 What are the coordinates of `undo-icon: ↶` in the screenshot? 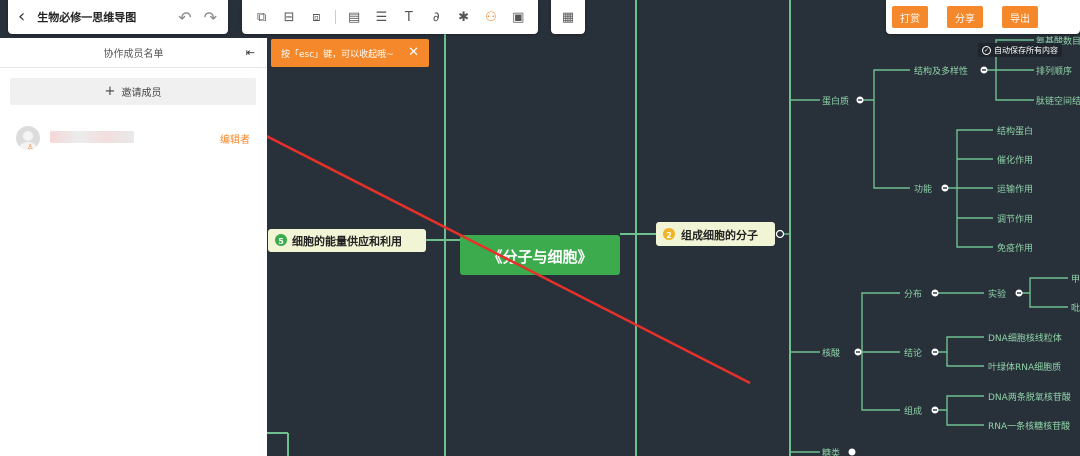 It's located at (184, 17).